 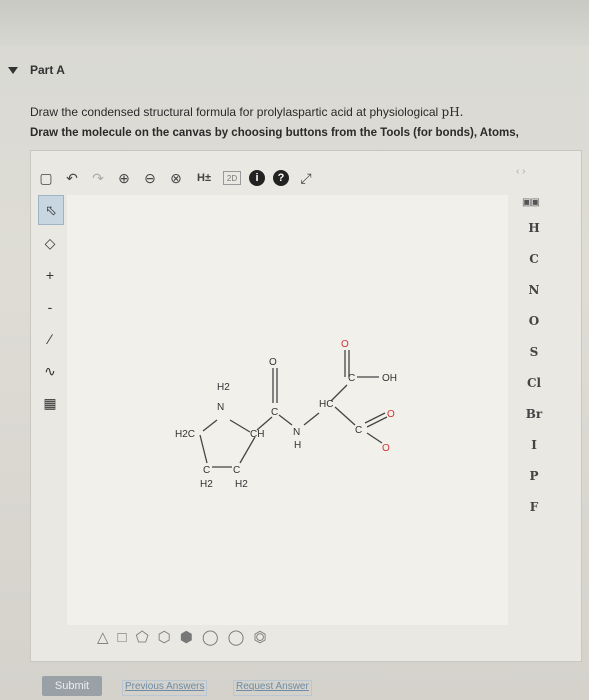 What do you see at coordinates (210, 637) in the screenshot?
I see `heptagon-icon: ◯` at bounding box center [210, 637].